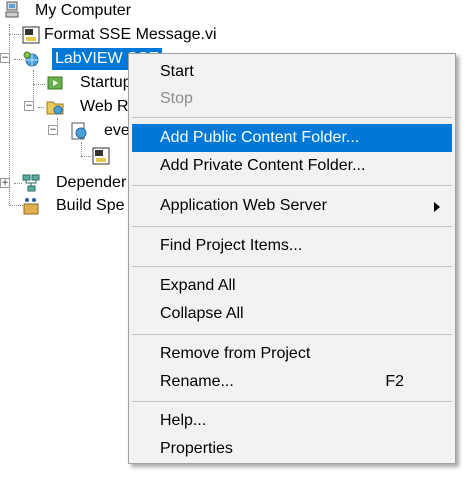 This screenshot has width=474, height=479. I want to click on build-specs-icon, so click(31, 206).